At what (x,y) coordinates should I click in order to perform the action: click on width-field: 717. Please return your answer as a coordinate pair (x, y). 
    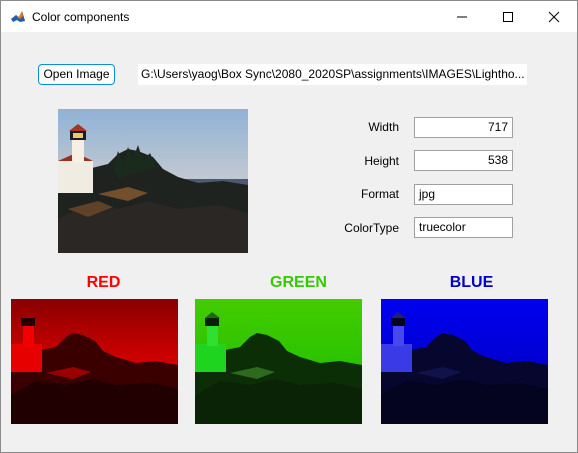
    Looking at the image, I should click on (463, 127).